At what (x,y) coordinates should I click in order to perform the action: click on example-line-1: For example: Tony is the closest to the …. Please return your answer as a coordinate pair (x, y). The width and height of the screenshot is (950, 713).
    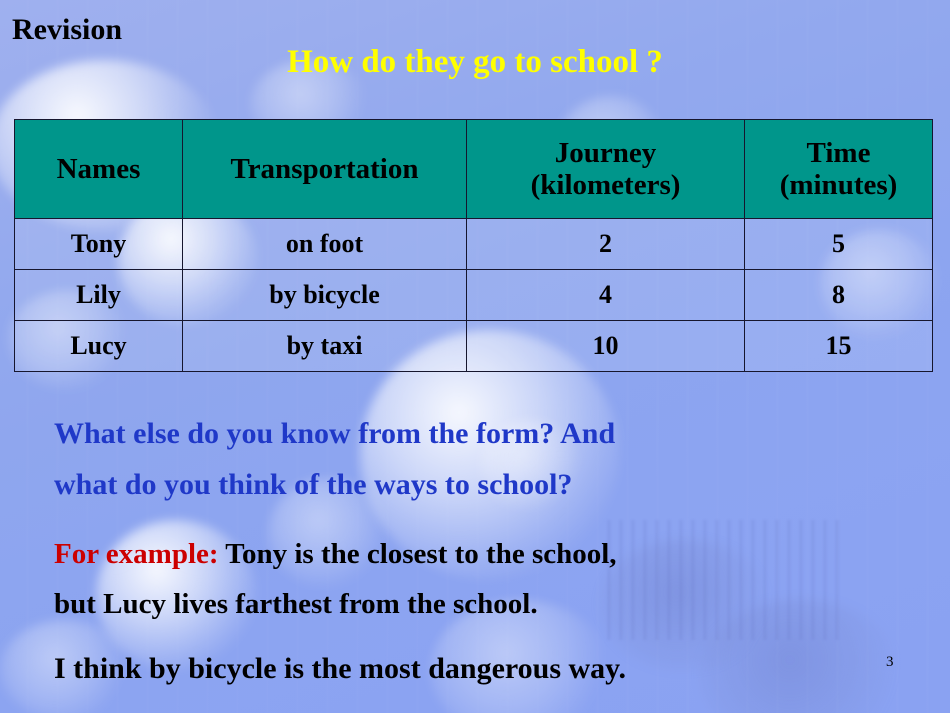
    Looking at the image, I should click on (494, 555).